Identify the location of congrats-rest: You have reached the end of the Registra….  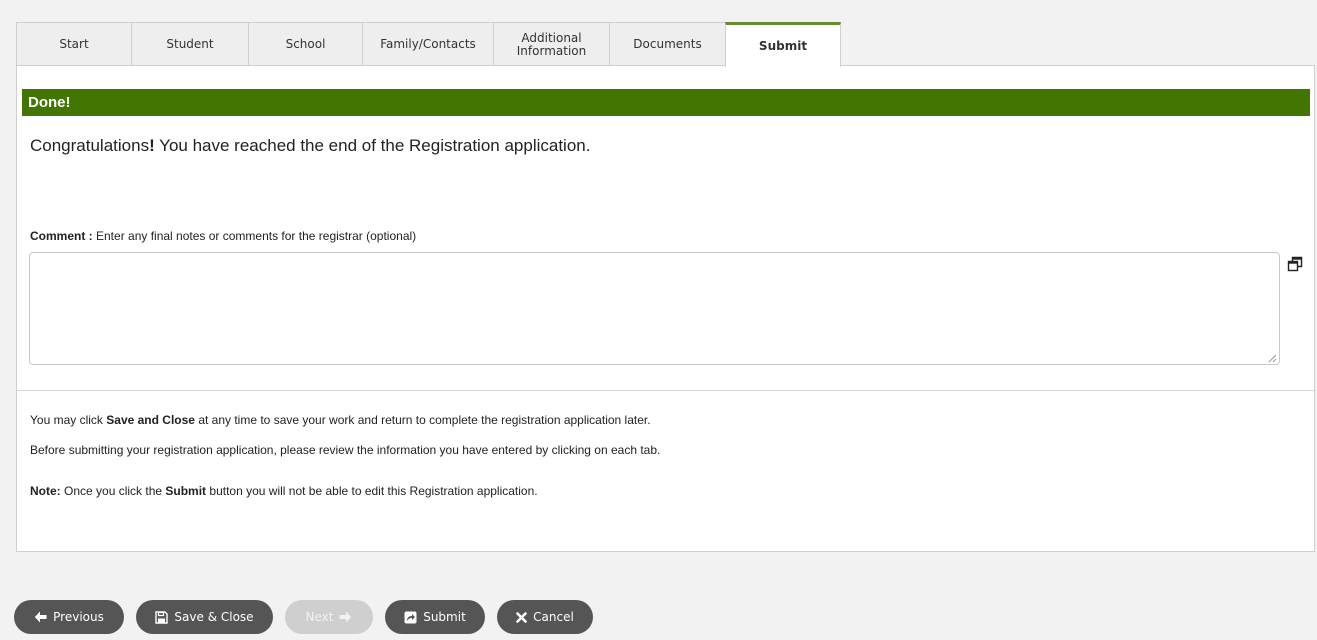
(372, 145).